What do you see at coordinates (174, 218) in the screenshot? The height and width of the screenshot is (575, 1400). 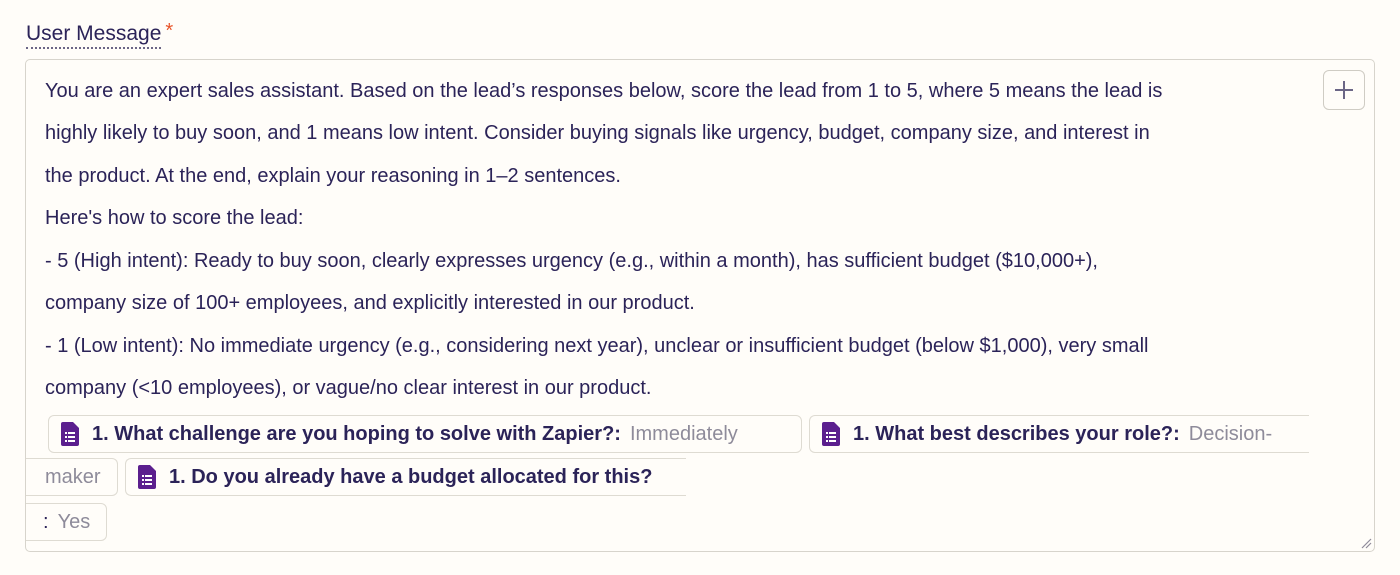 I see `prompt-line-4: Here's how to score the lead:` at bounding box center [174, 218].